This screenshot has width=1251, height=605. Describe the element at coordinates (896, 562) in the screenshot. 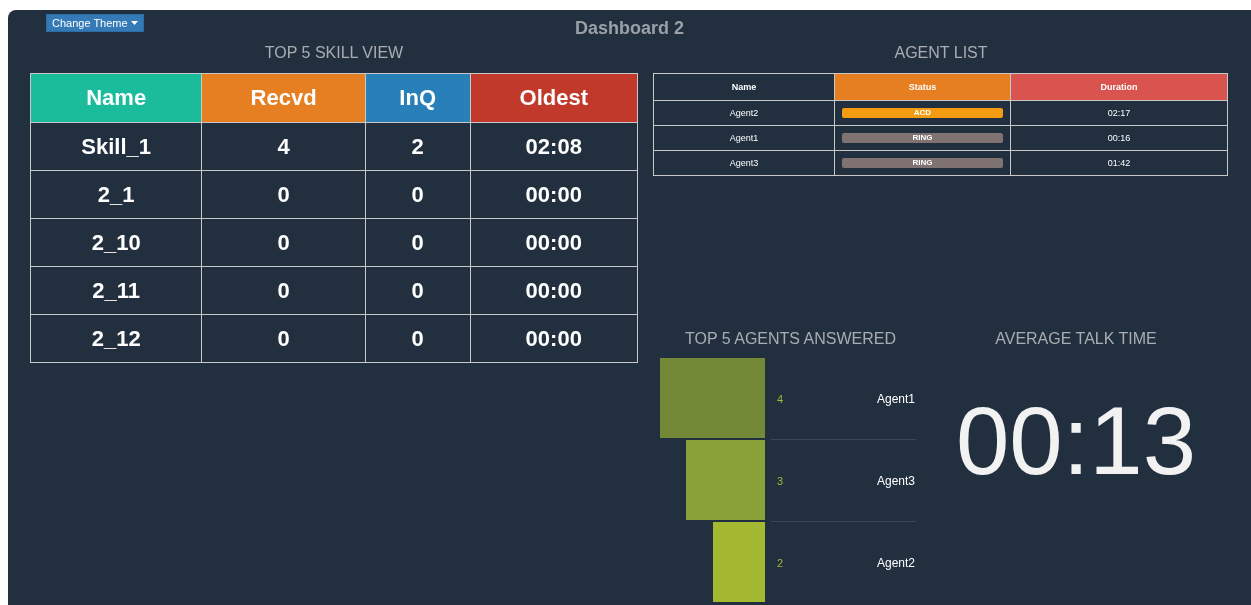

I see `bar-label: Agent2` at that location.